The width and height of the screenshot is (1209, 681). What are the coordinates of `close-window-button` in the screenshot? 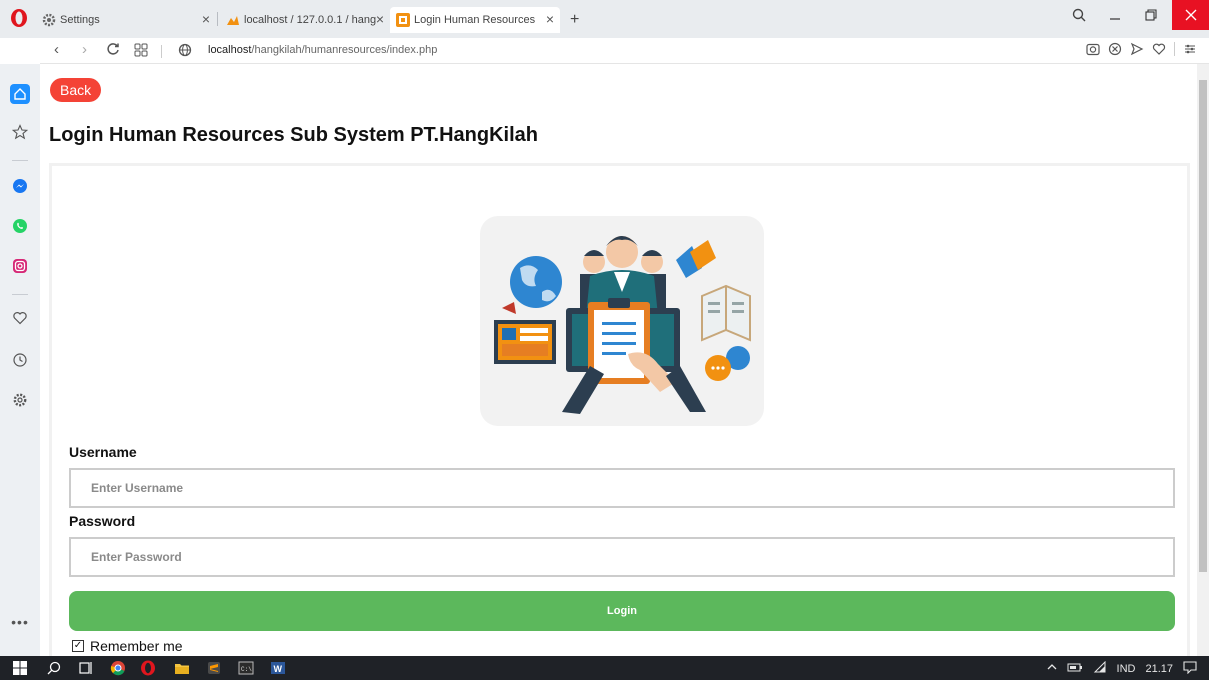 It's located at (1190, 15).